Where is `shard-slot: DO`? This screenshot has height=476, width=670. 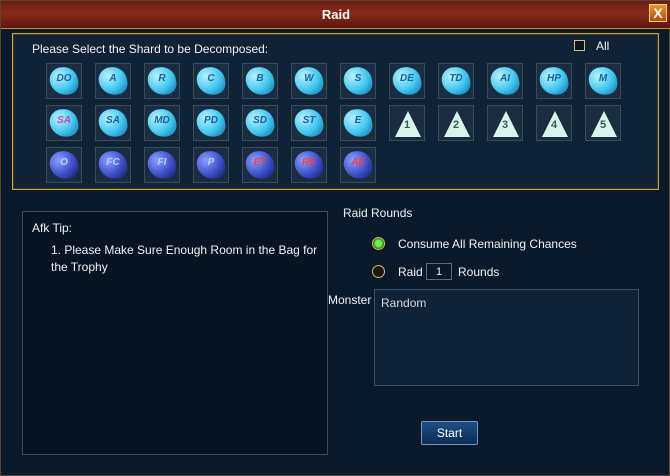 shard-slot: DO is located at coordinates (64, 81).